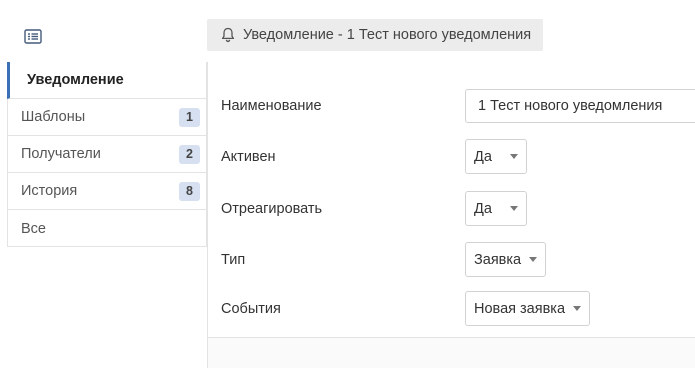 The width and height of the screenshot is (695, 368). Describe the element at coordinates (107, 117) in the screenshot. I see `sidebar-item-templates: Шаблоны 1` at that location.